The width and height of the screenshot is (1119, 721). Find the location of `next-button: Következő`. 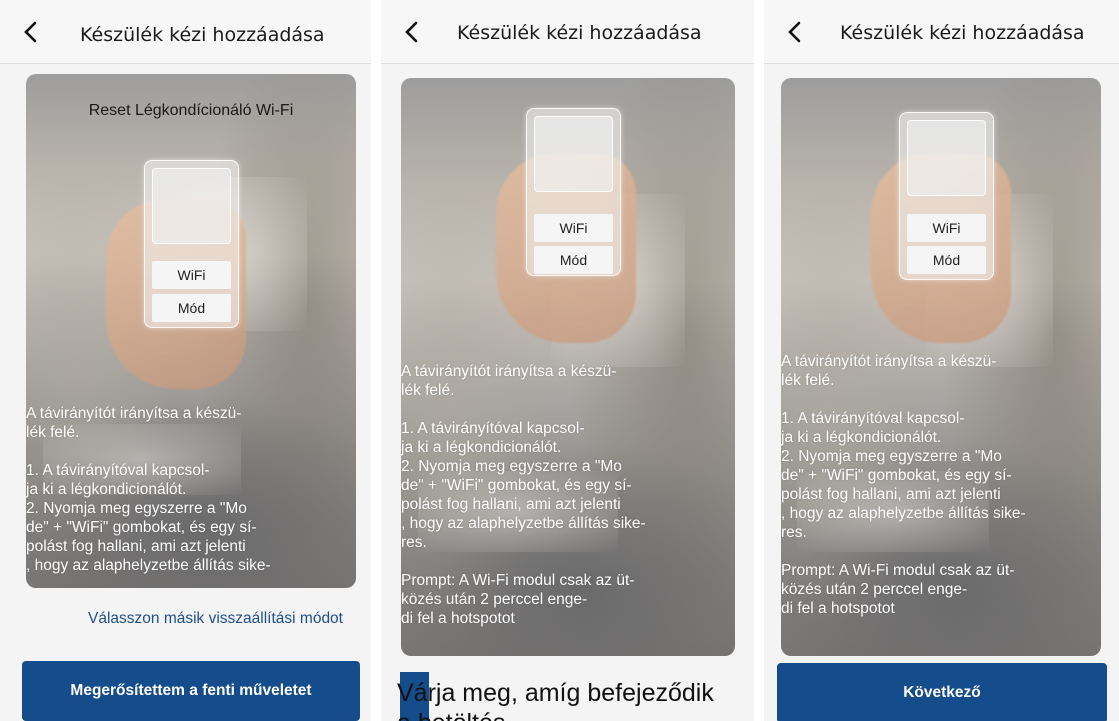

next-button: Következő is located at coordinates (942, 692).